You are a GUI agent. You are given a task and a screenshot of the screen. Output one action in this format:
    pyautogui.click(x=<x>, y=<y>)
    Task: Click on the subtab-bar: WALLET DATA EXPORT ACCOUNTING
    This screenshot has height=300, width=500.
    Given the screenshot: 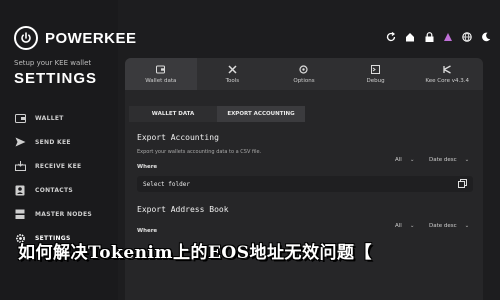 What is the action you would take?
    pyautogui.click(x=217, y=114)
    